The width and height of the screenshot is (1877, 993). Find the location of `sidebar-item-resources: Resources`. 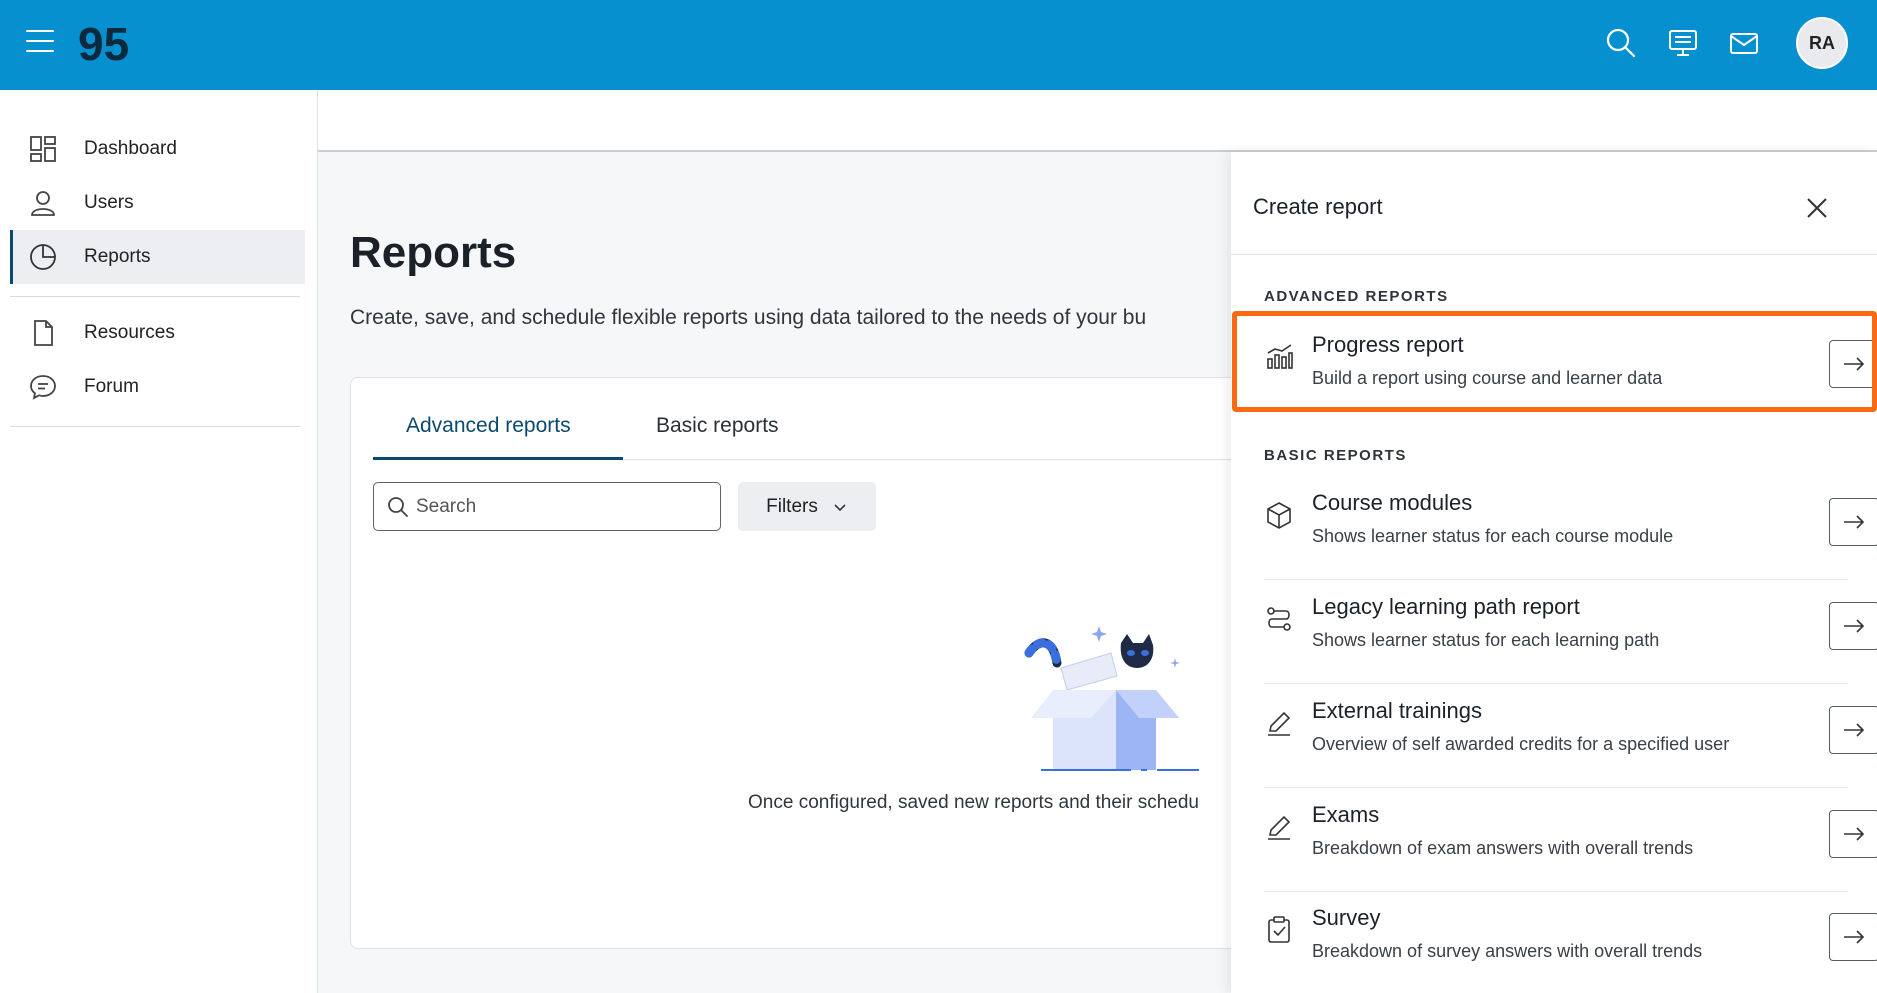

sidebar-item-resources: Resources is located at coordinates (157, 333).